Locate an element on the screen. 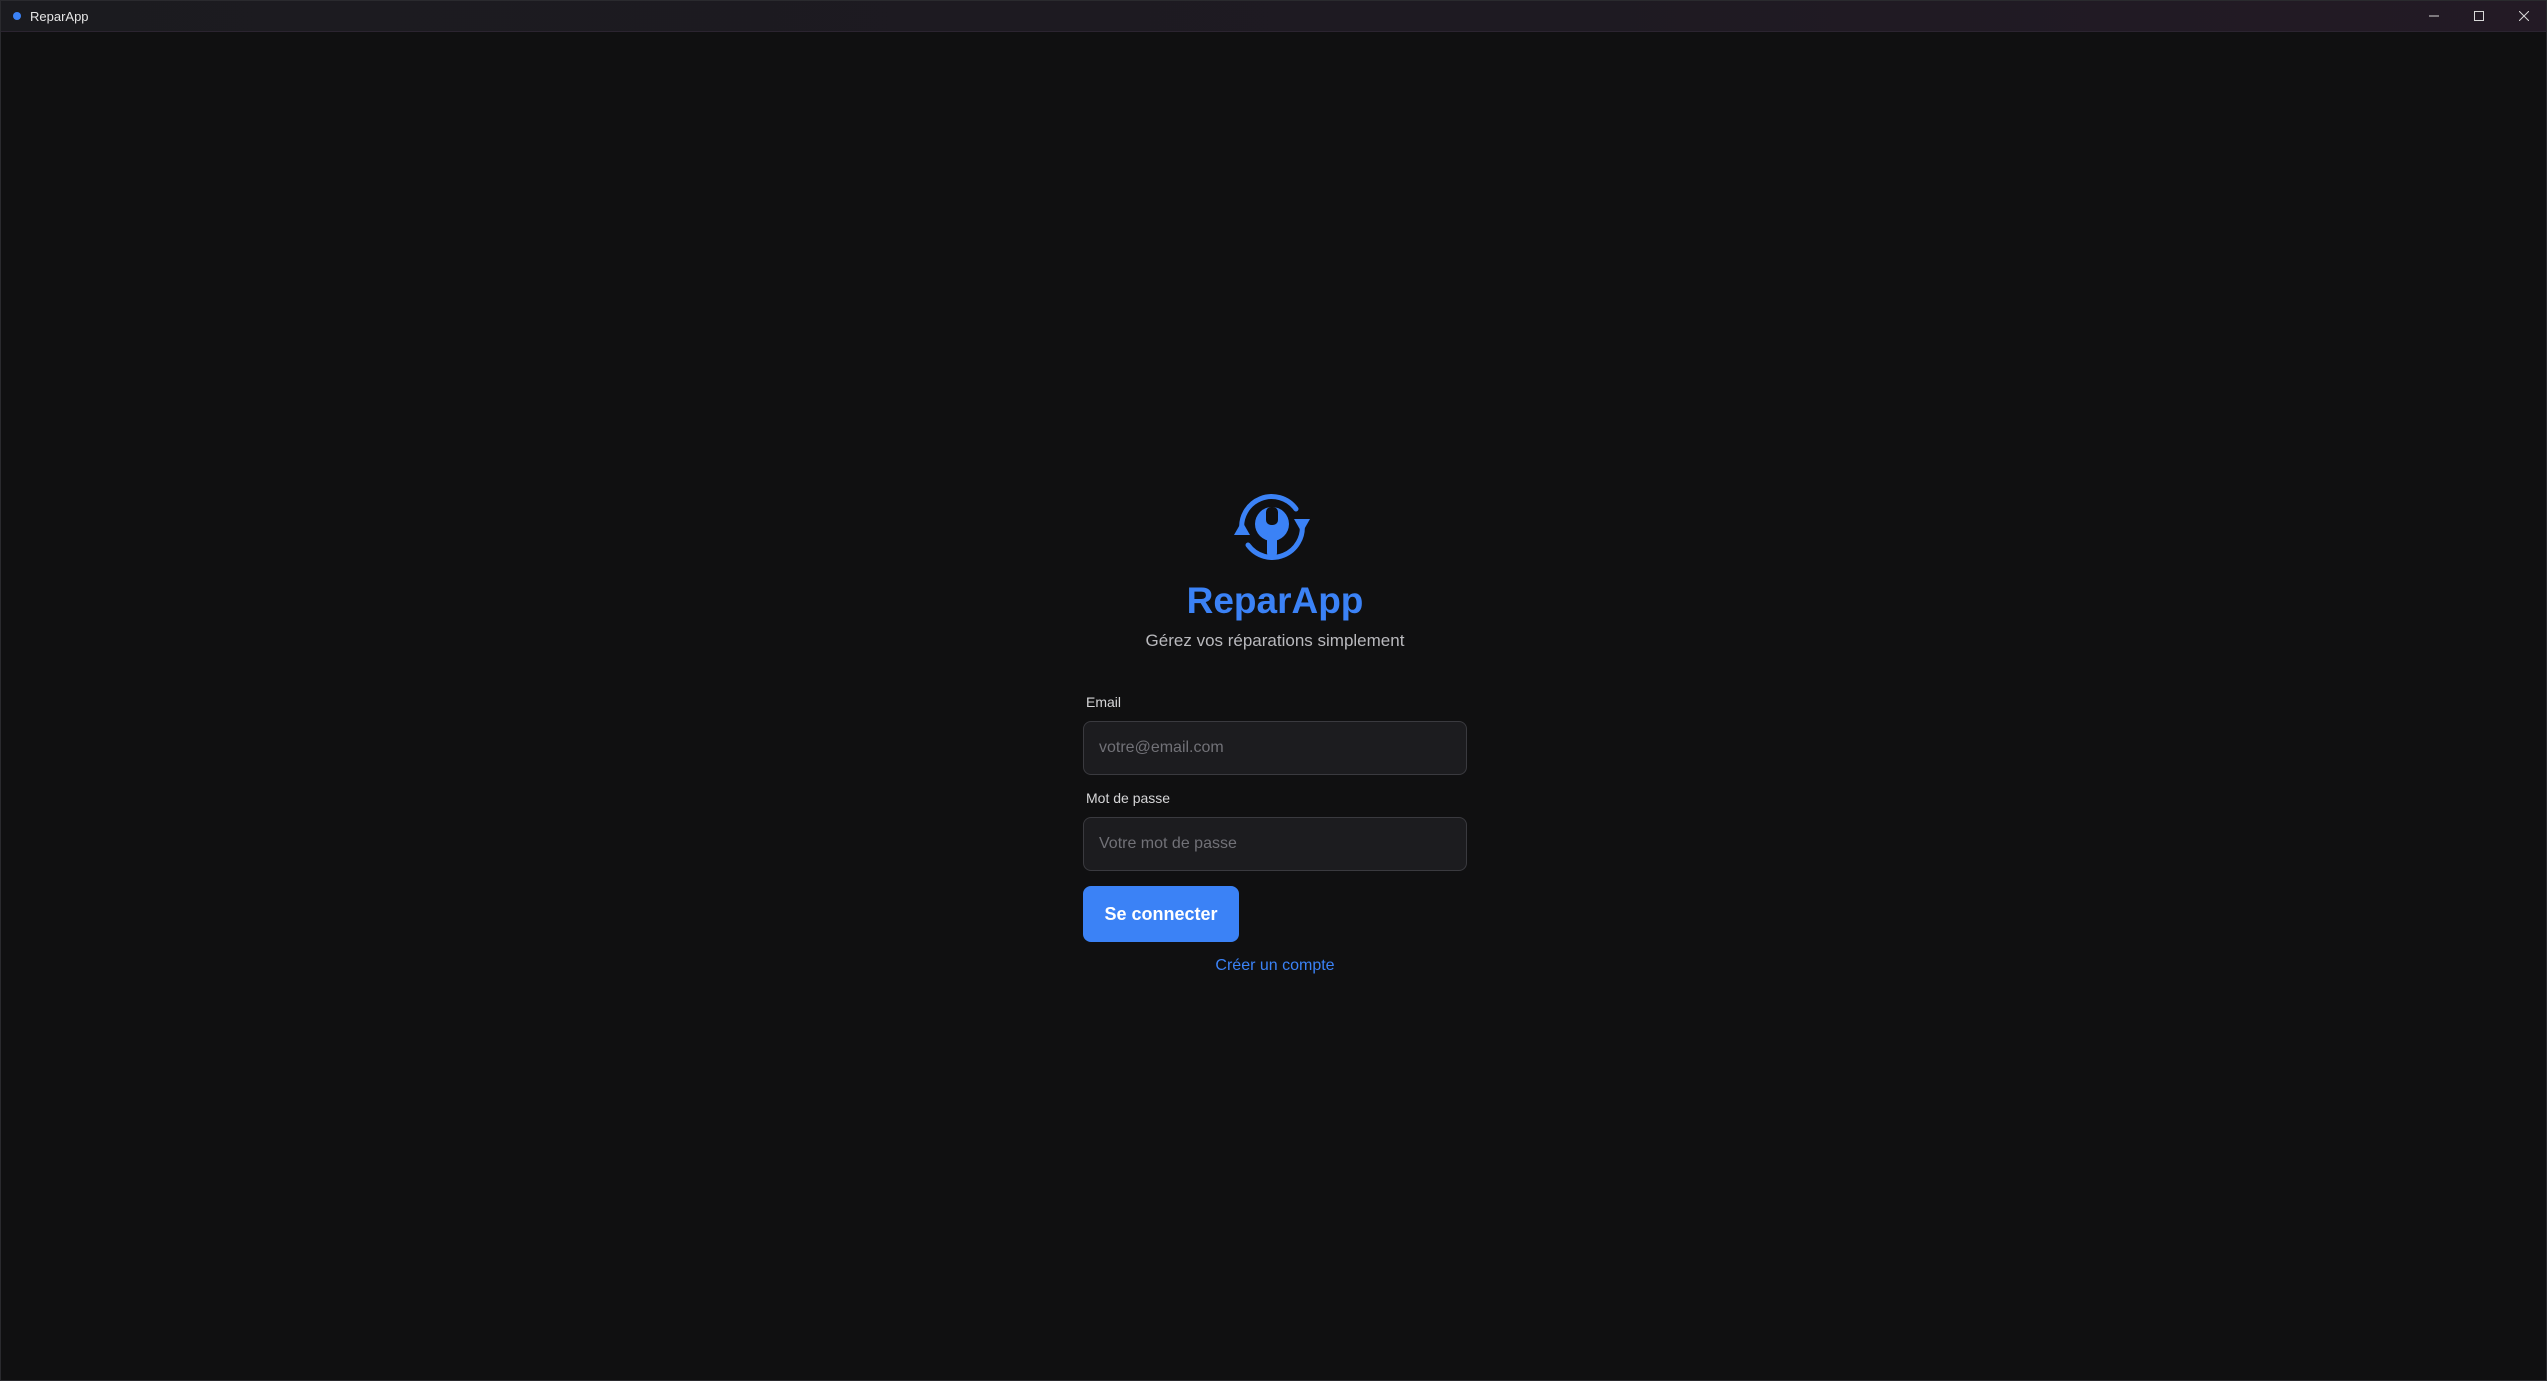 The height and width of the screenshot is (1381, 2547). maximize-icon is located at coordinates (2478, 16).